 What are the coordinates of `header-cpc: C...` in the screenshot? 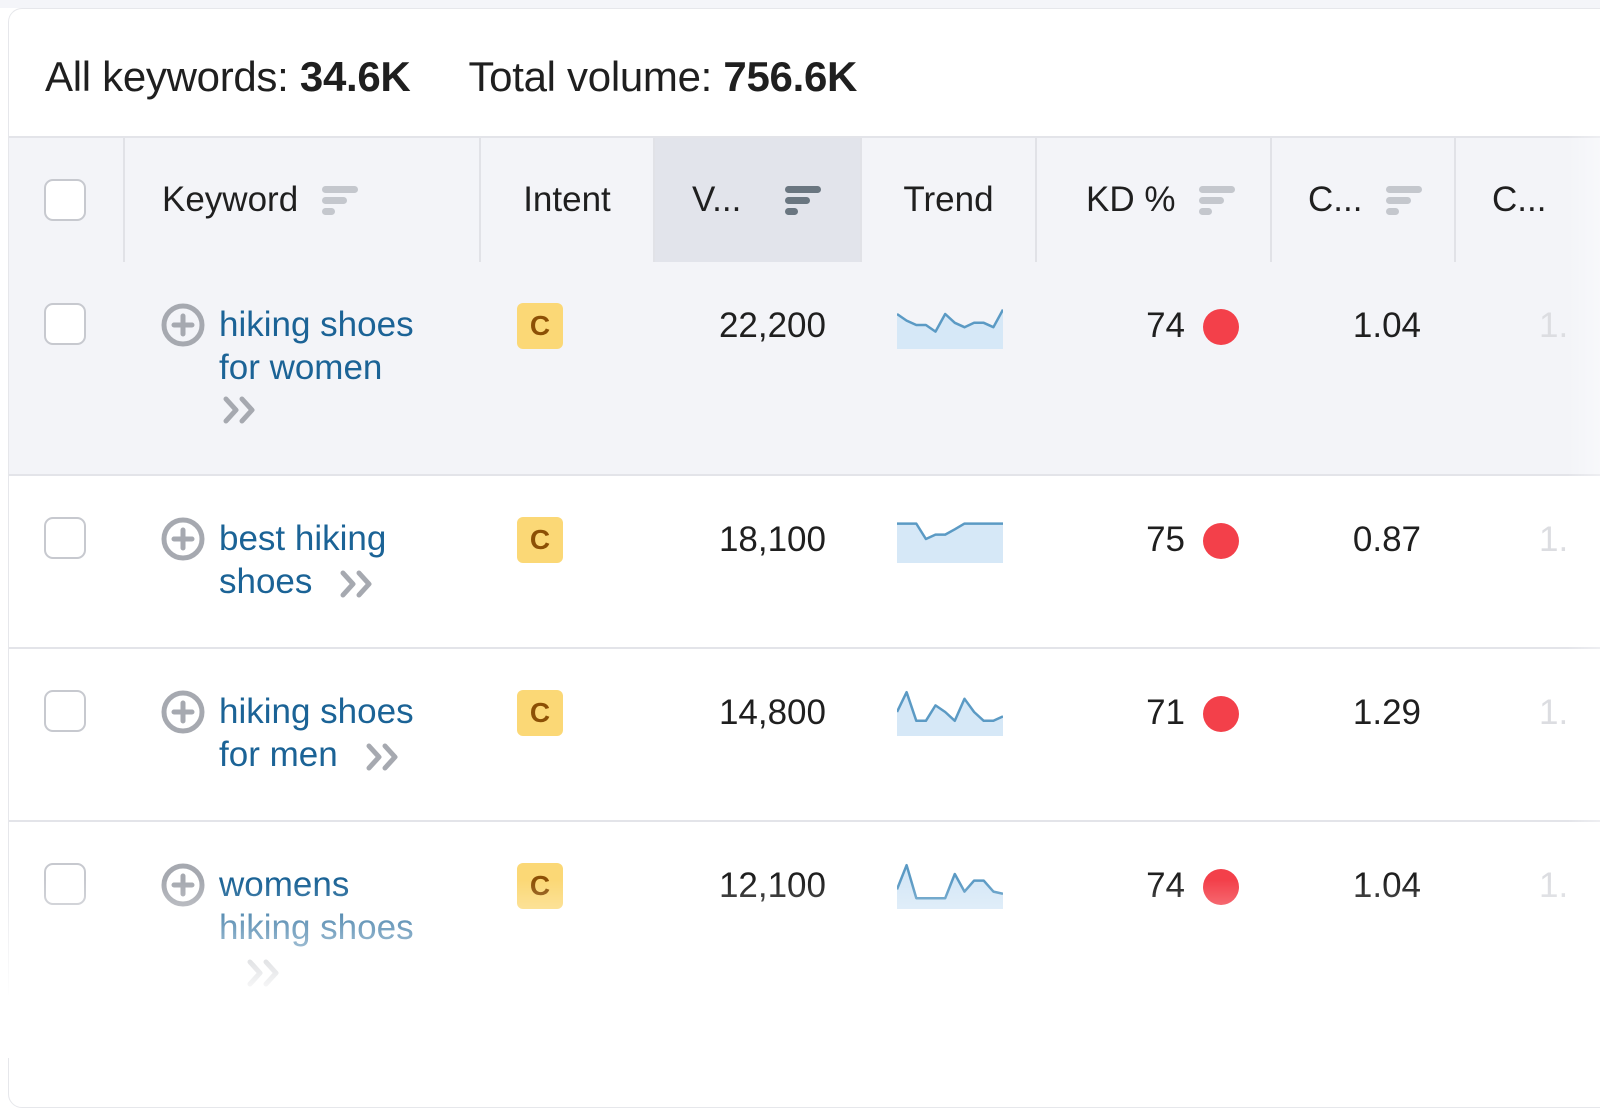 It's located at (1364, 200).